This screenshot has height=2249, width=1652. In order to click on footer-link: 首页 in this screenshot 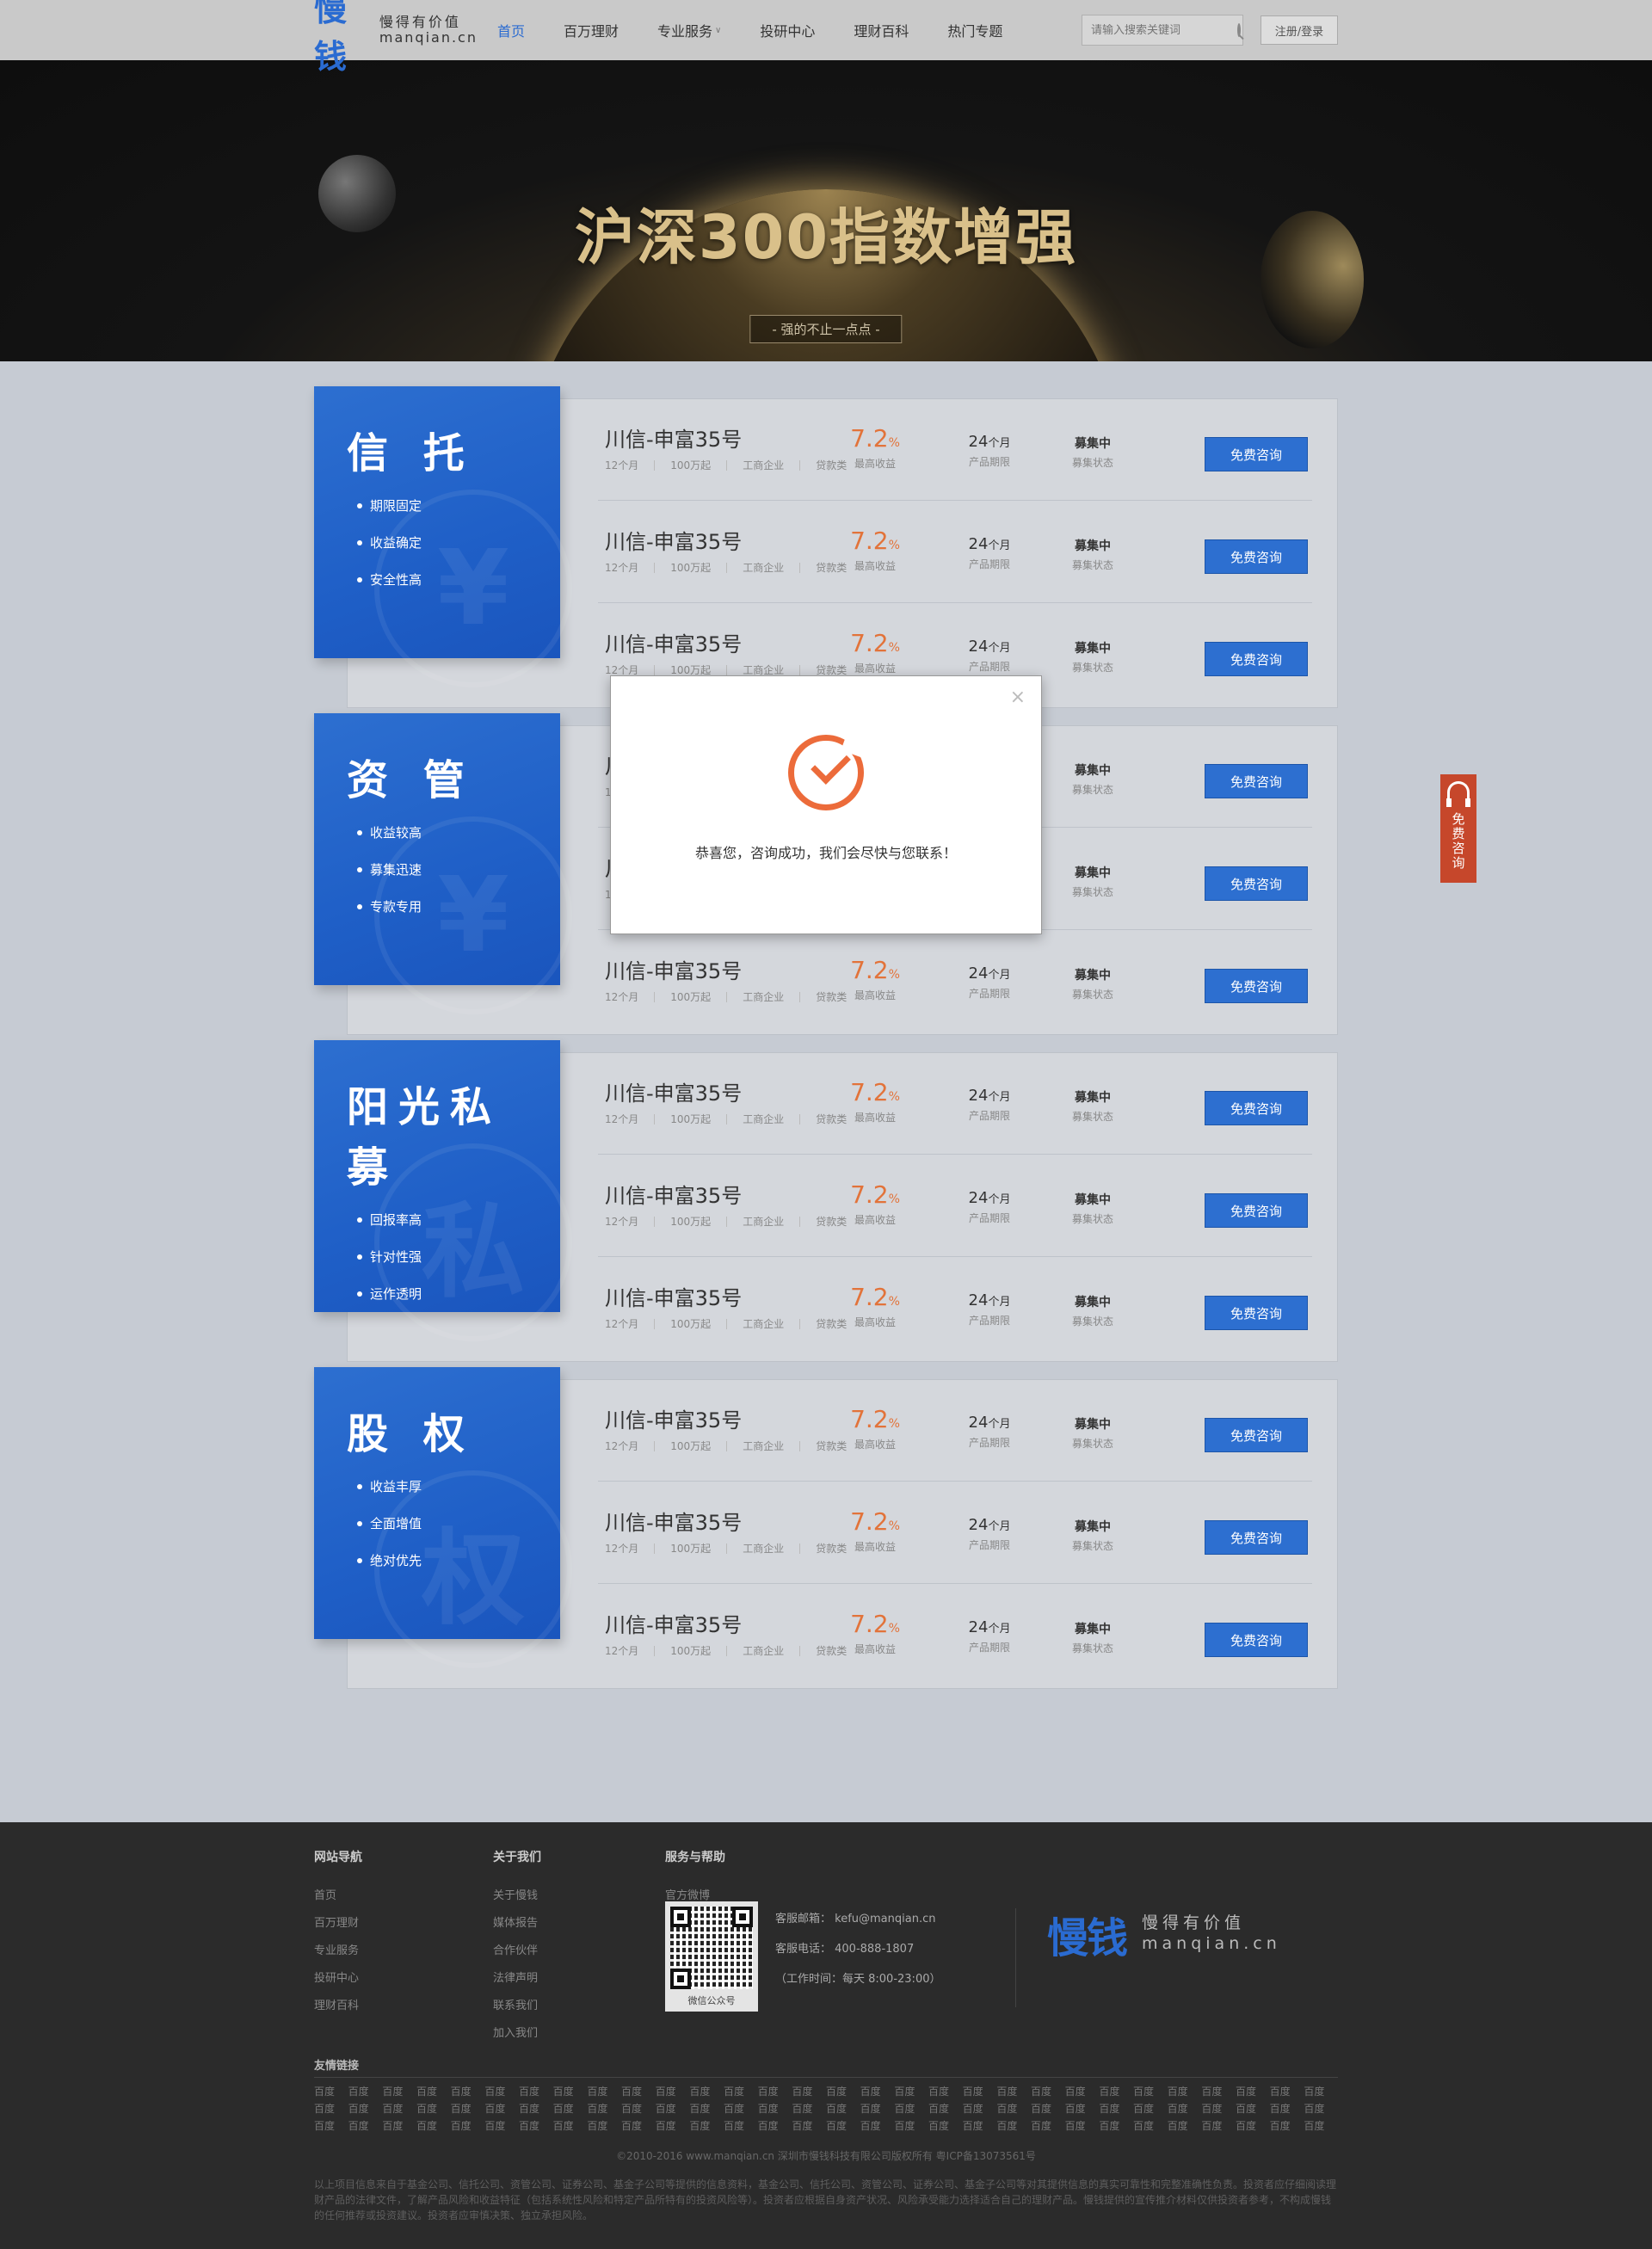, I will do `click(403, 1894)`.